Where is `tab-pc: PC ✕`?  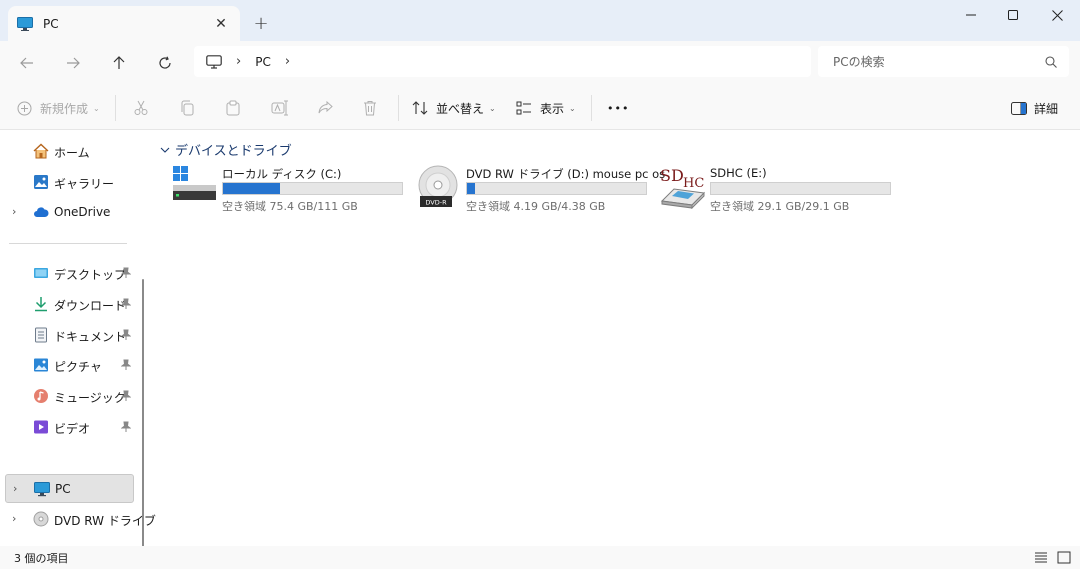
tab-pc: PC ✕ is located at coordinates (124, 24).